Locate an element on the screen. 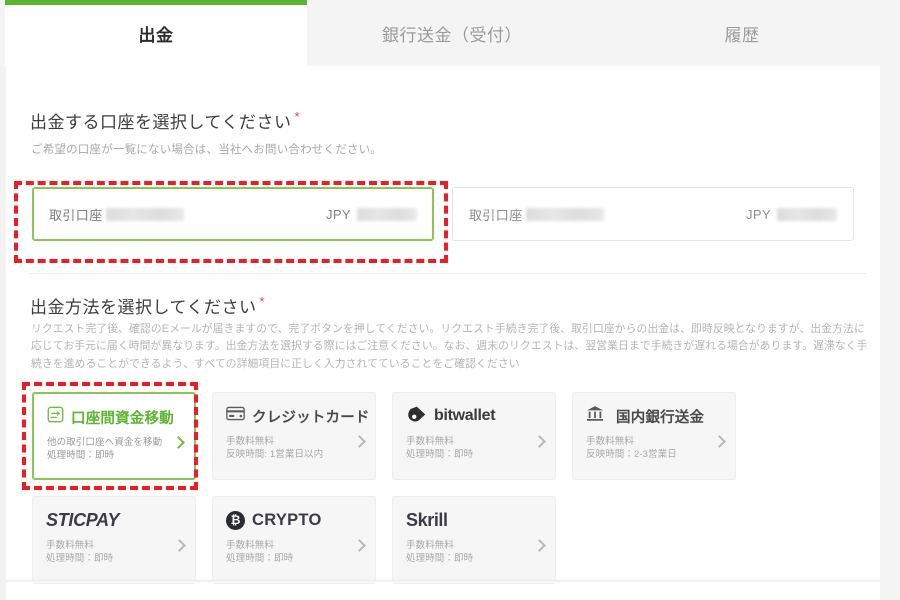 The image size is (900, 600). account-card-selected: 取引口座 JPY is located at coordinates (233, 214).